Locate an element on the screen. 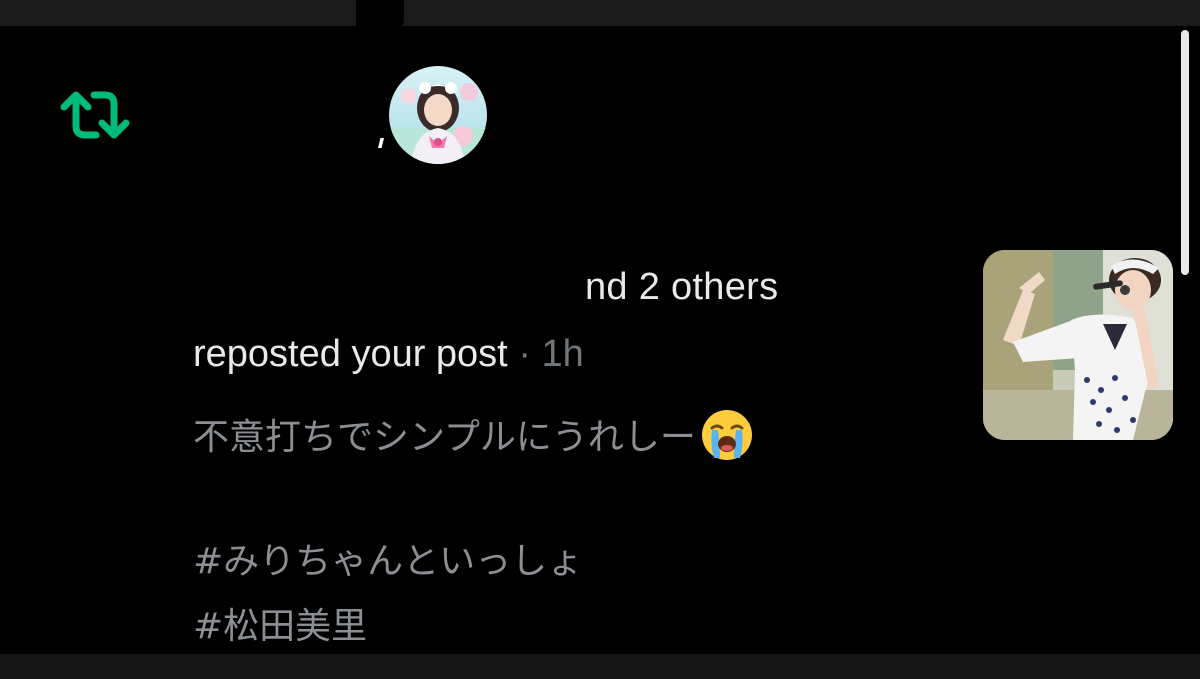 This screenshot has width=1200, height=679. hashtag-link: #松田美里 is located at coordinates (280, 623).